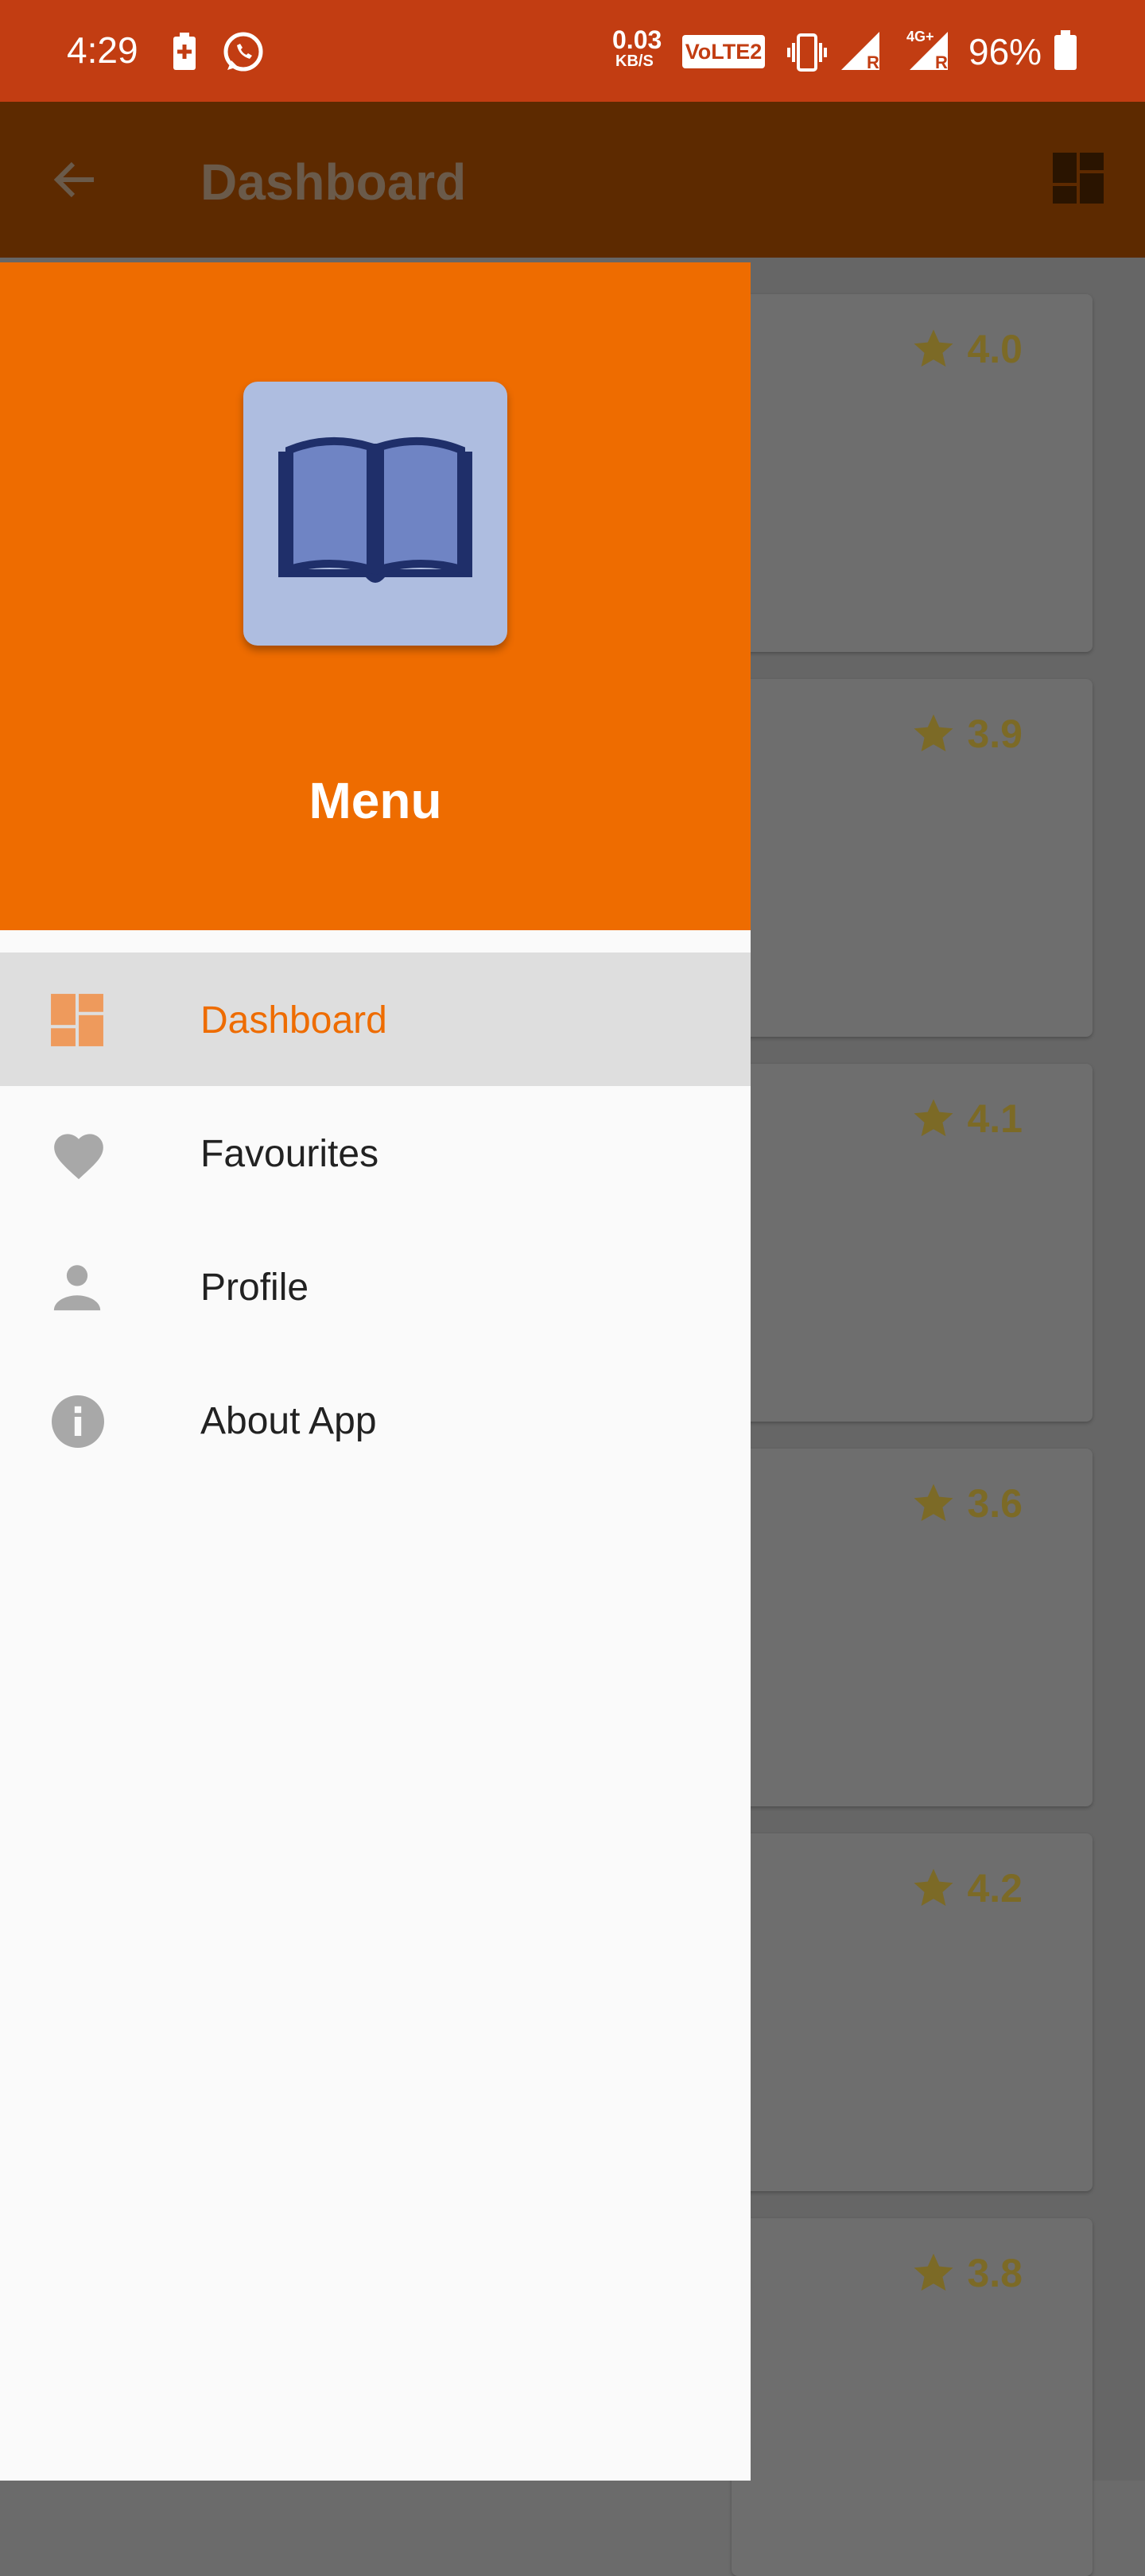 This screenshot has width=1145, height=2576. Describe the element at coordinates (637, 39) in the screenshot. I see `net-speed-value: 0.03` at that location.